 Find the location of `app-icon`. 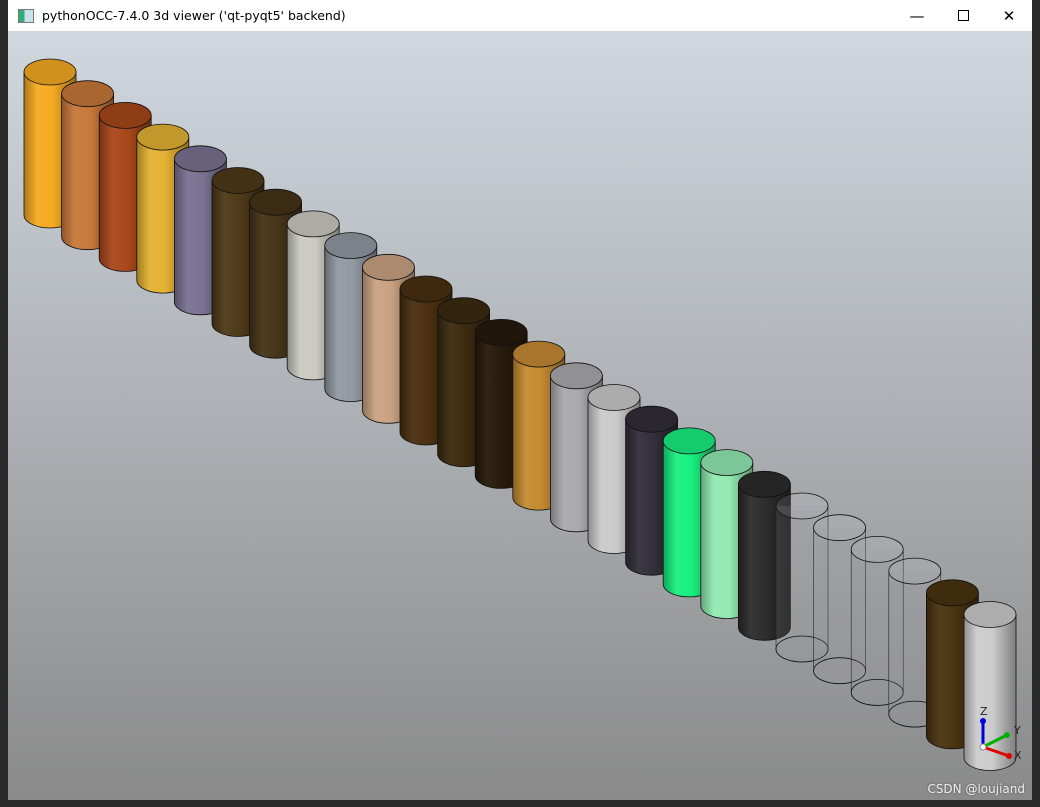

app-icon is located at coordinates (26, 15).